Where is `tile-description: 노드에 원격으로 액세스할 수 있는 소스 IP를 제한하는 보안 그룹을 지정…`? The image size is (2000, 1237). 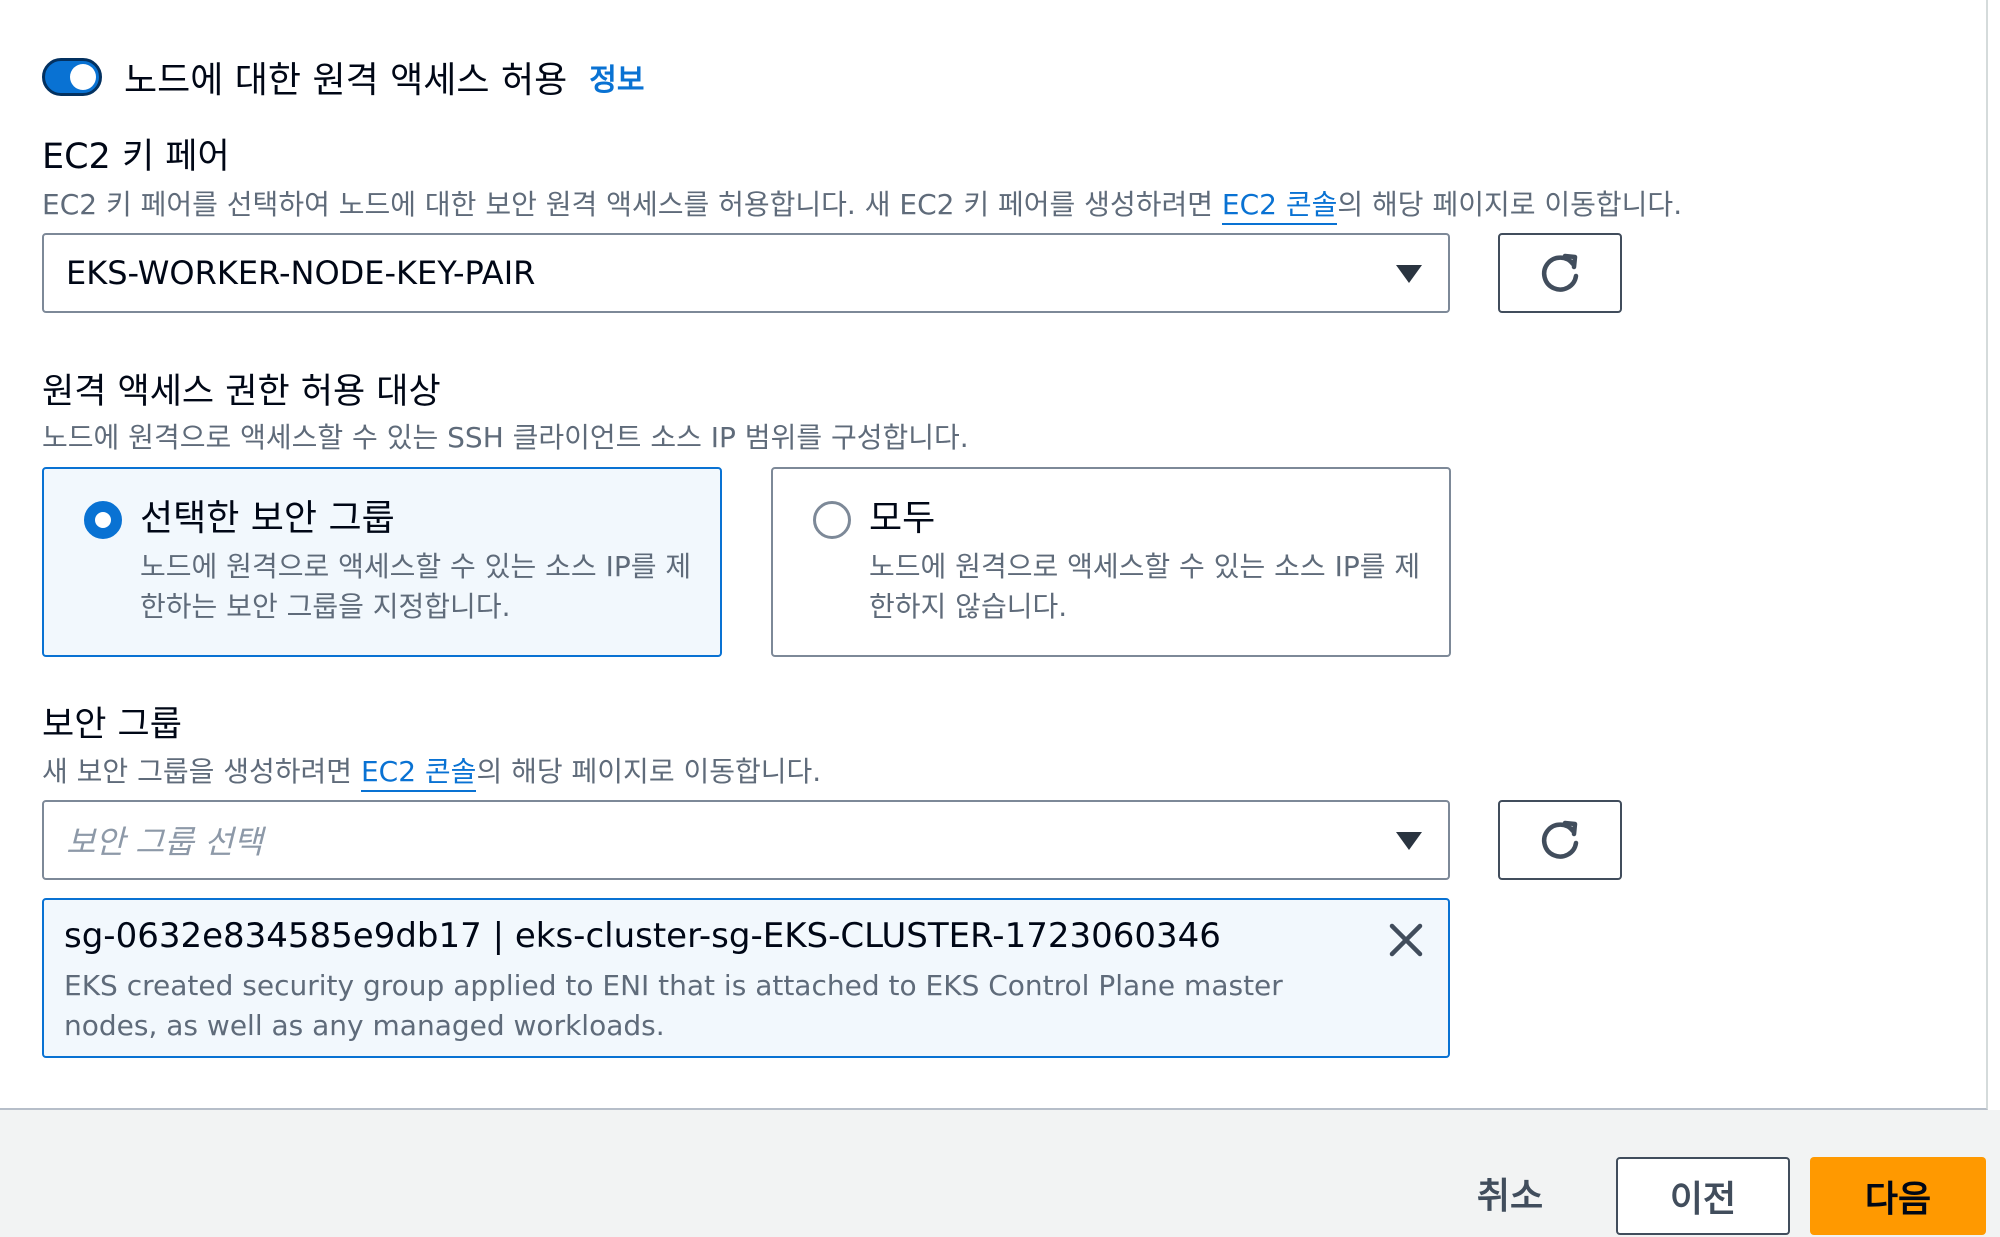
tile-description: 노드에 원격으로 액세스할 수 있는 소스 IP를 제한하는 보안 그룹을 지정… is located at coordinates (416, 586).